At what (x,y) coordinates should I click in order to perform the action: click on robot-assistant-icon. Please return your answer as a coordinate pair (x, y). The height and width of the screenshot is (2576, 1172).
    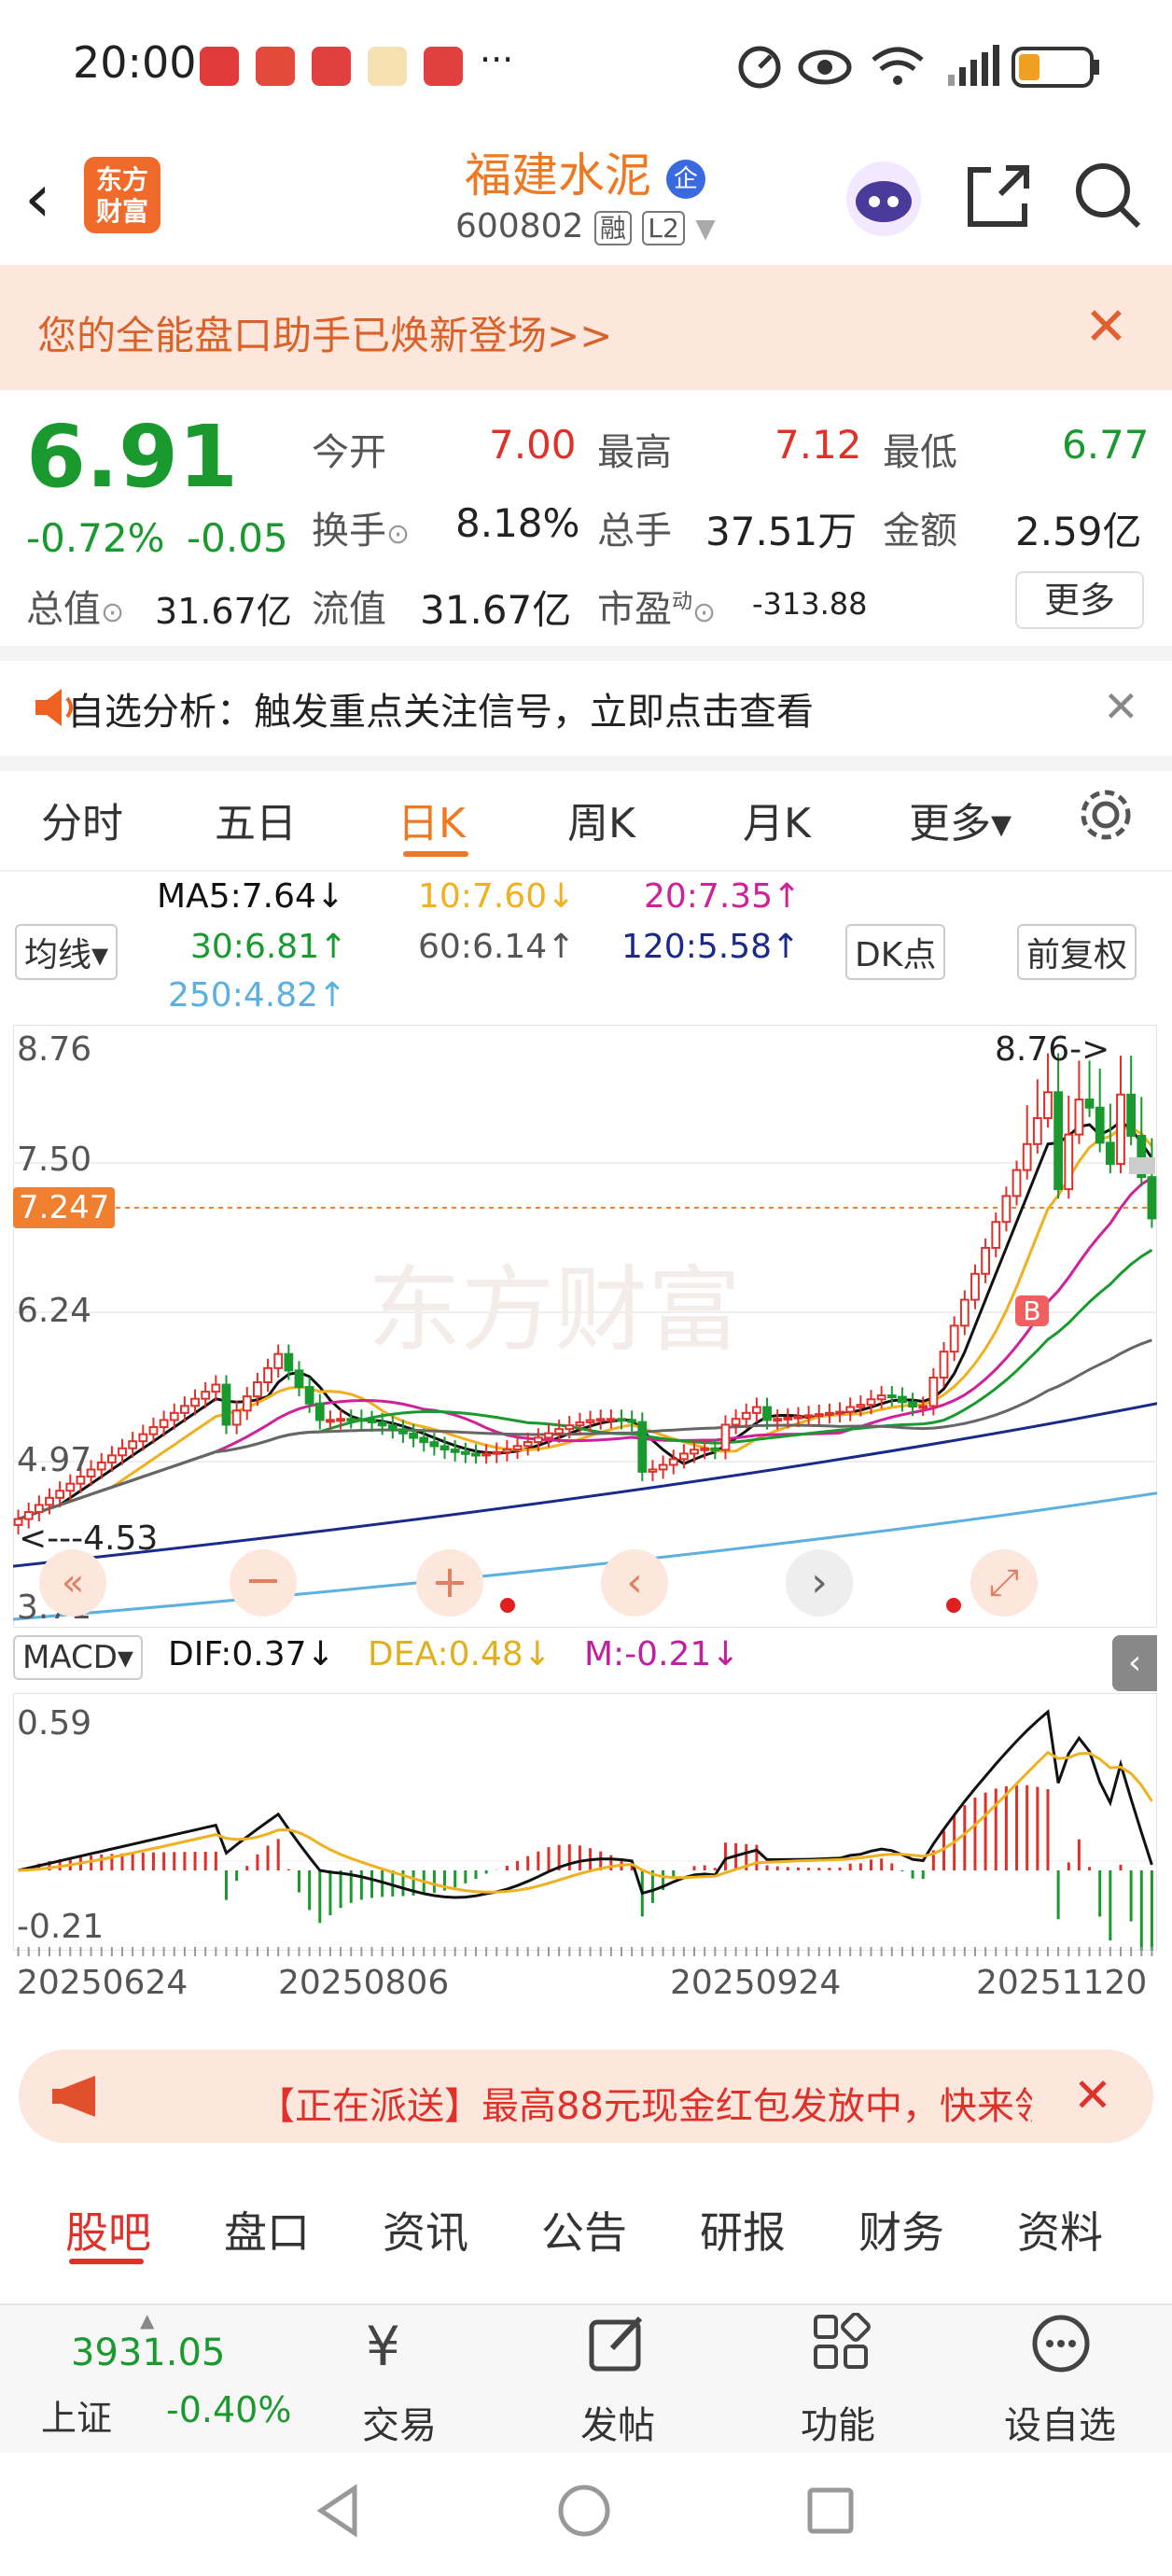
    Looking at the image, I should click on (884, 199).